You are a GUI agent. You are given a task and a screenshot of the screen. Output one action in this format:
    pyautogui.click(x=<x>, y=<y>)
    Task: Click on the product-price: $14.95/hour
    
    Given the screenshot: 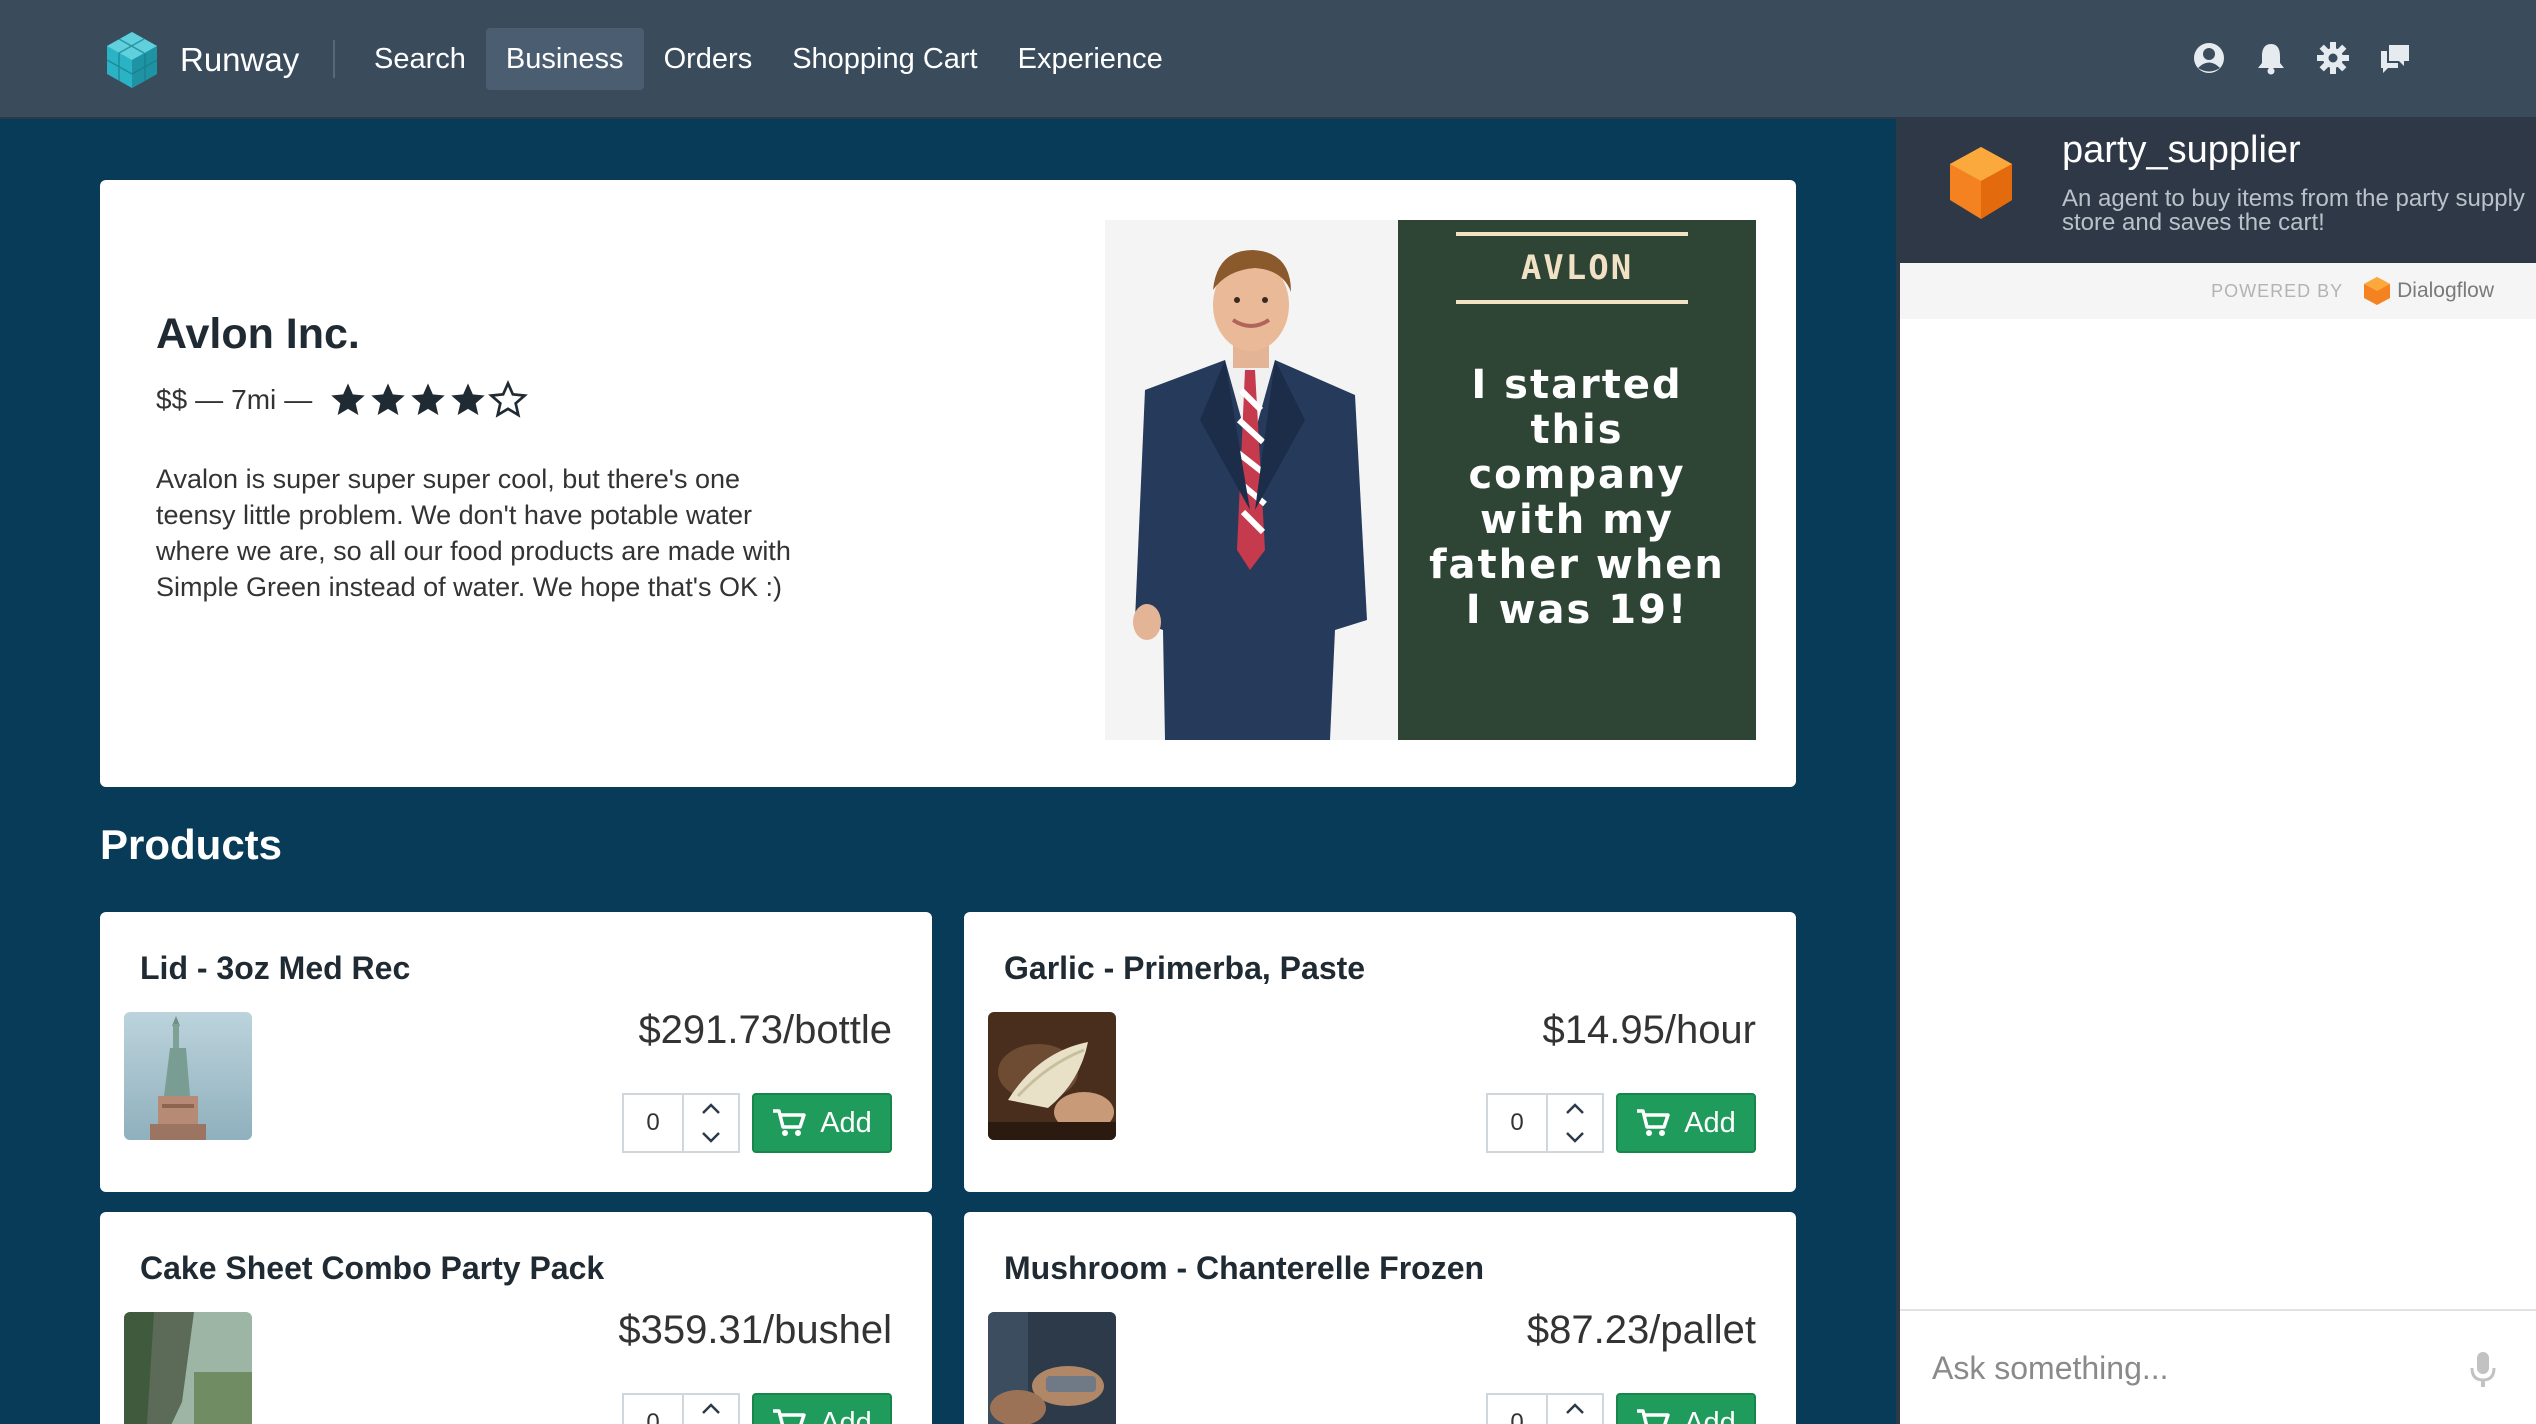 What is the action you would take?
    pyautogui.click(x=1649, y=1030)
    